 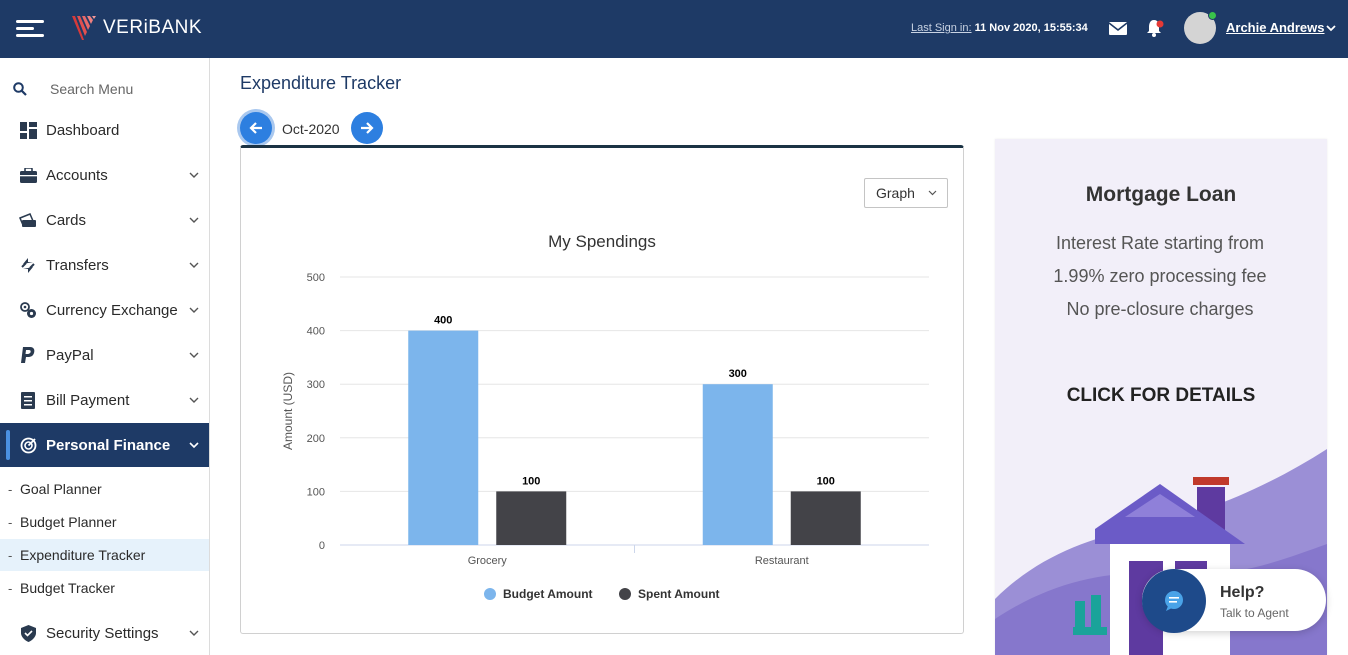 What do you see at coordinates (67, 588) in the screenshot?
I see `sidebar-subitem-label: Budget Tracker` at bounding box center [67, 588].